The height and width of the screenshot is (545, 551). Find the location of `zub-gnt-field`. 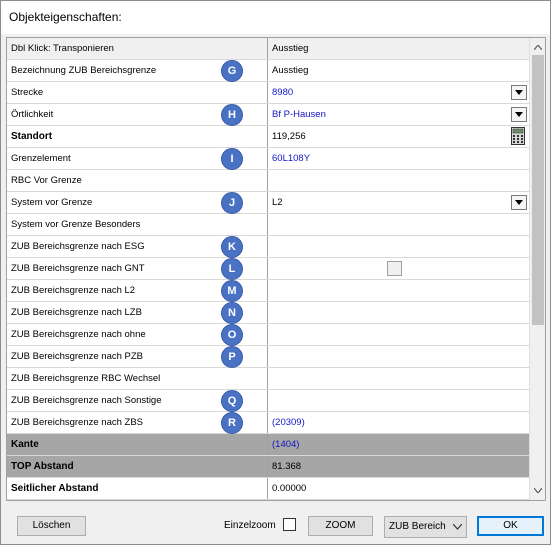

zub-gnt-field is located at coordinates (398, 268).